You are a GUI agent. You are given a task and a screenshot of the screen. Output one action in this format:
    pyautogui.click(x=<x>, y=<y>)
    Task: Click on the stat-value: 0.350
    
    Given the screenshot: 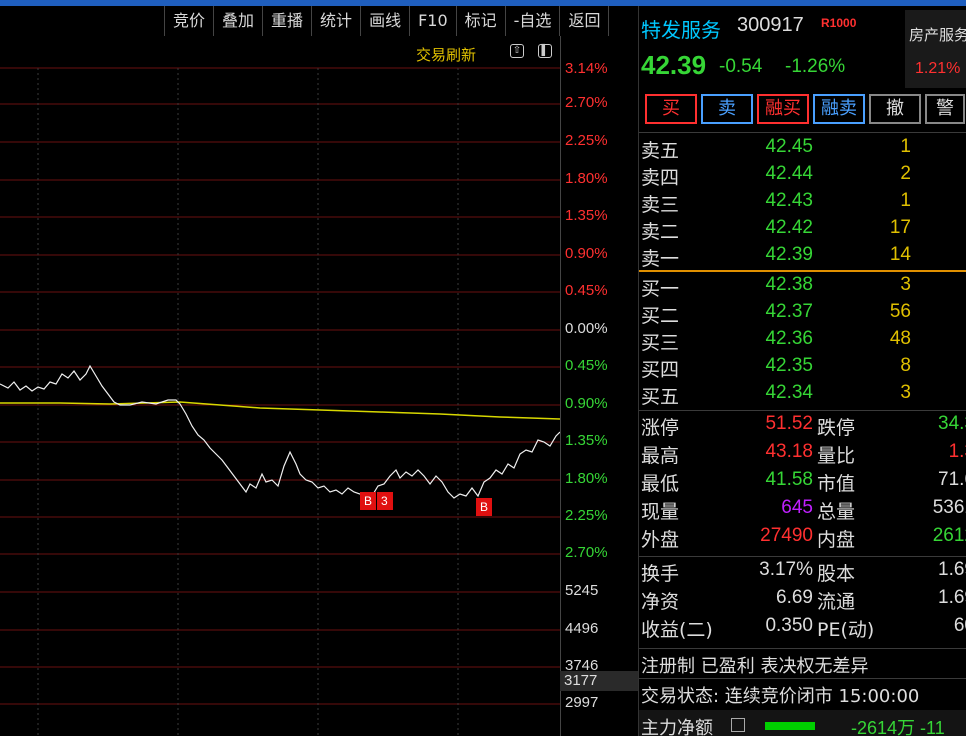 What is the action you would take?
    pyautogui.click(x=789, y=625)
    